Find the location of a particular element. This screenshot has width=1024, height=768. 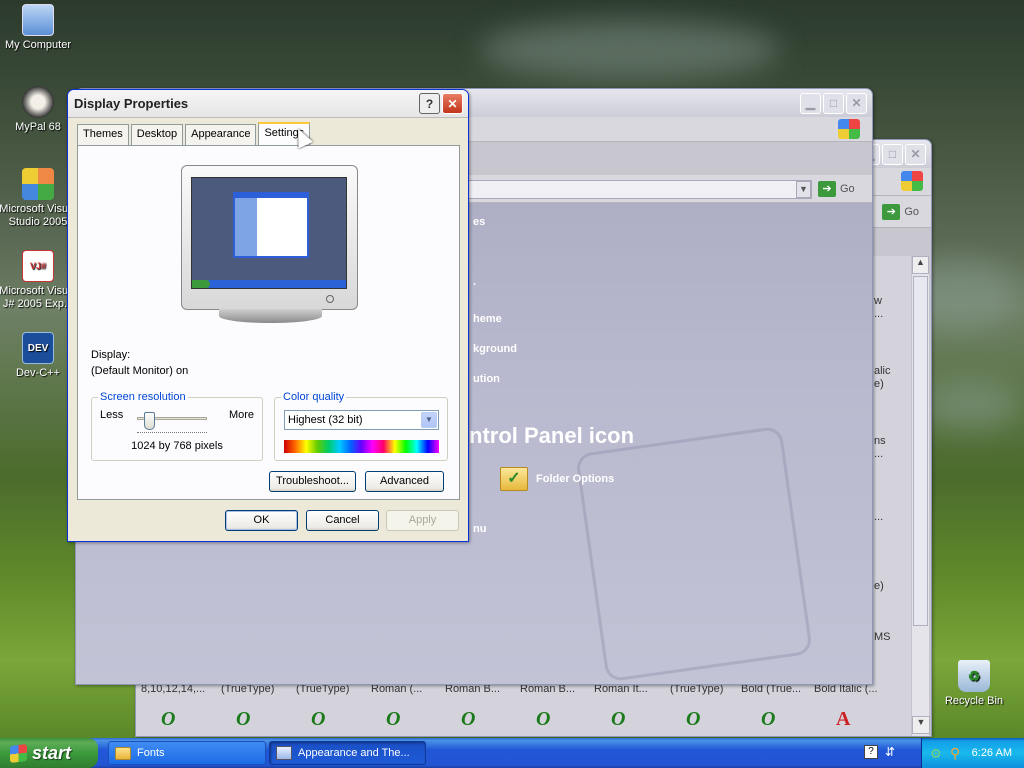

less-label: Less is located at coordinates (112, 415).